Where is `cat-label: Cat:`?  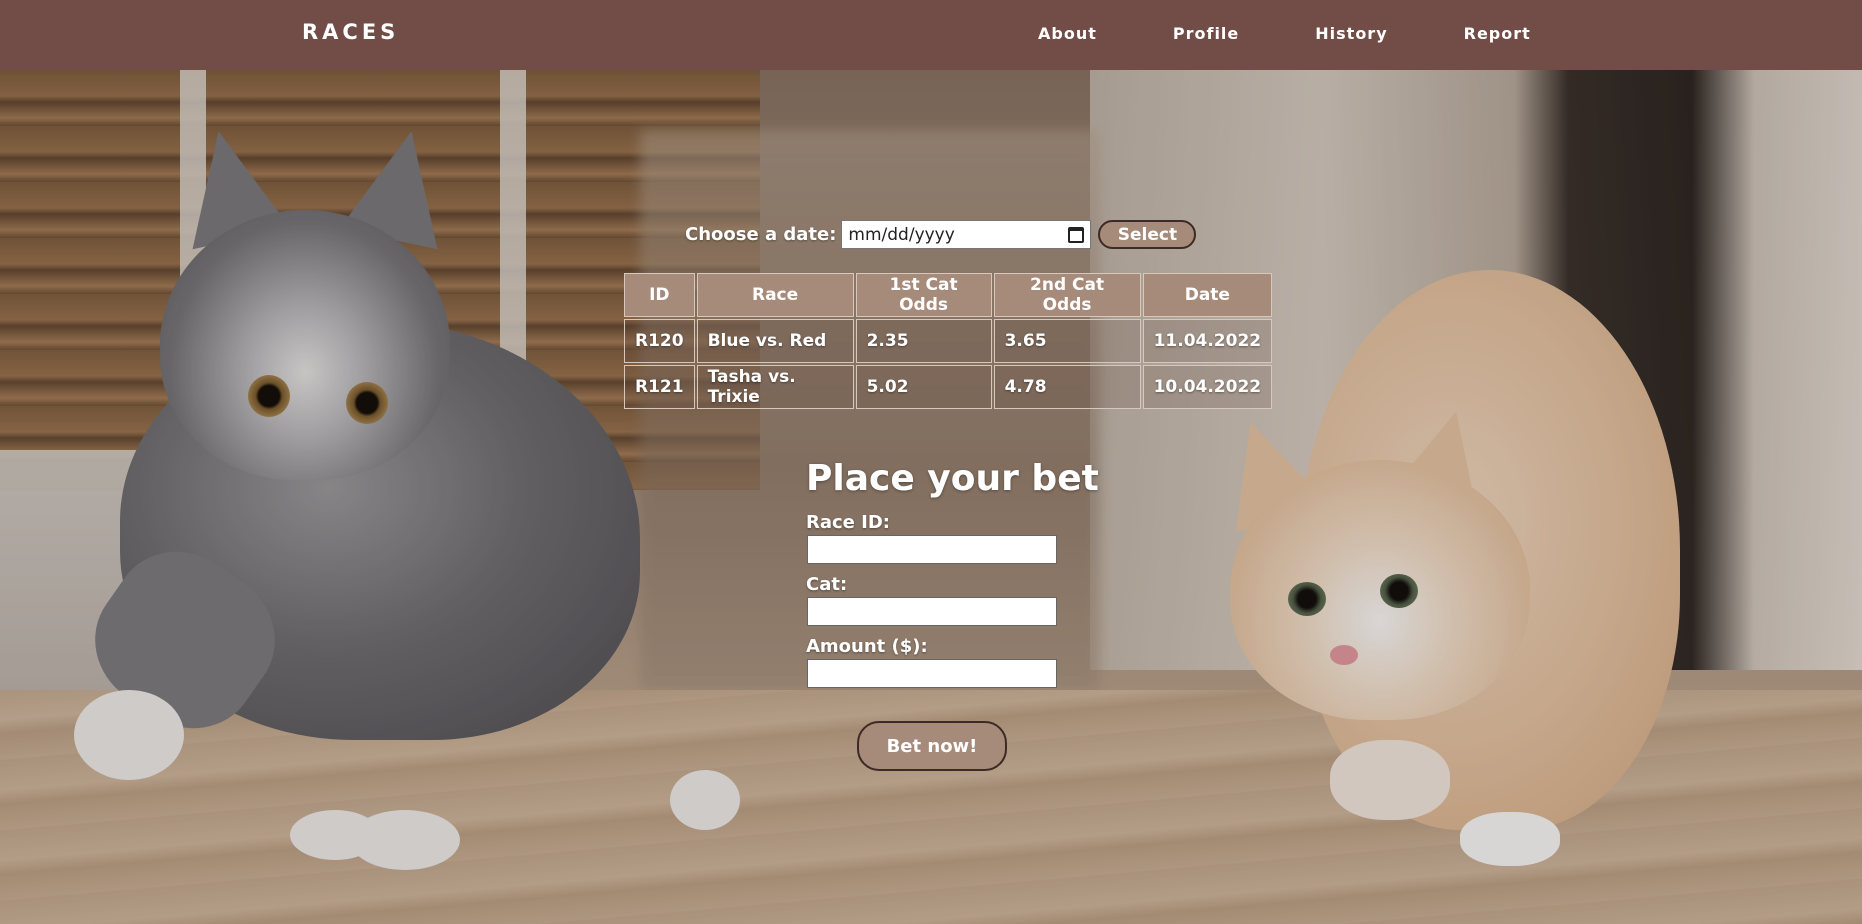 cat-label: Cat: is located at coordinates (827, 584).